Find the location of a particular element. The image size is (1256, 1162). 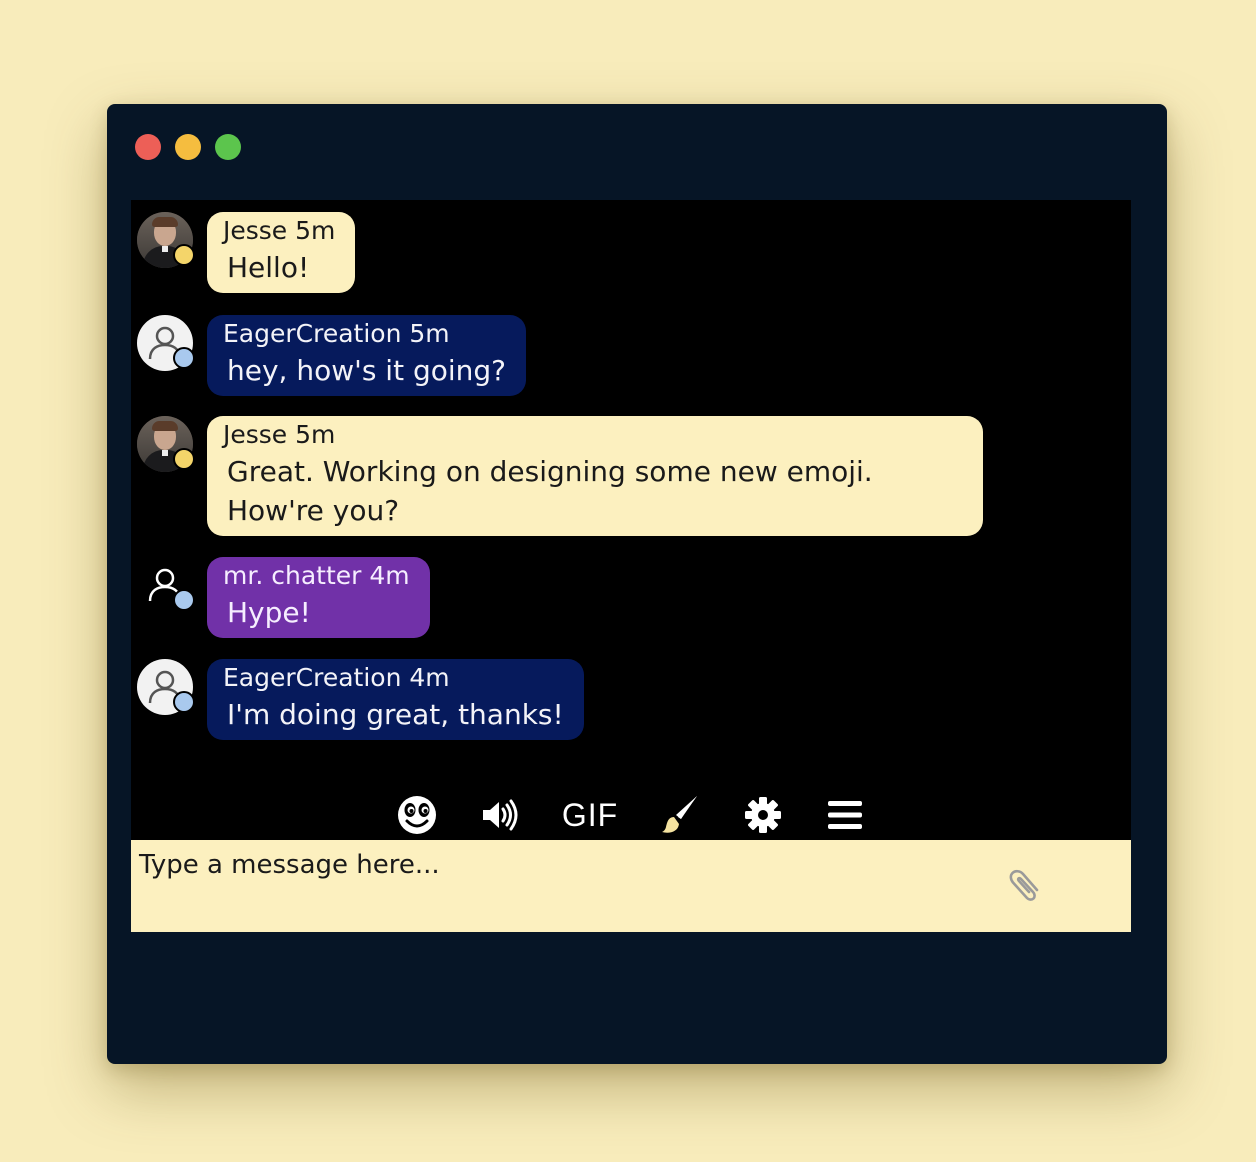

message-item: Jesse 5m Hello! is located at coordinates (246, 252).